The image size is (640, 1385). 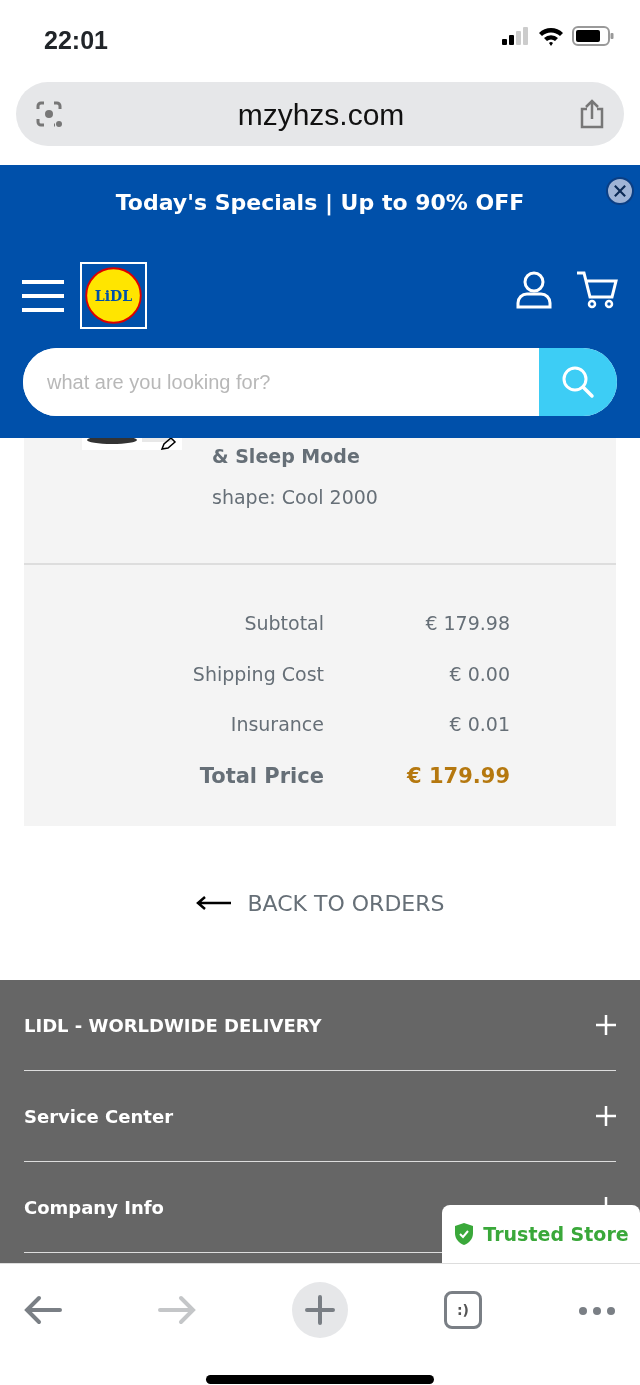 I want to click on summary-label: Insurance, so click(x=276, y=724).